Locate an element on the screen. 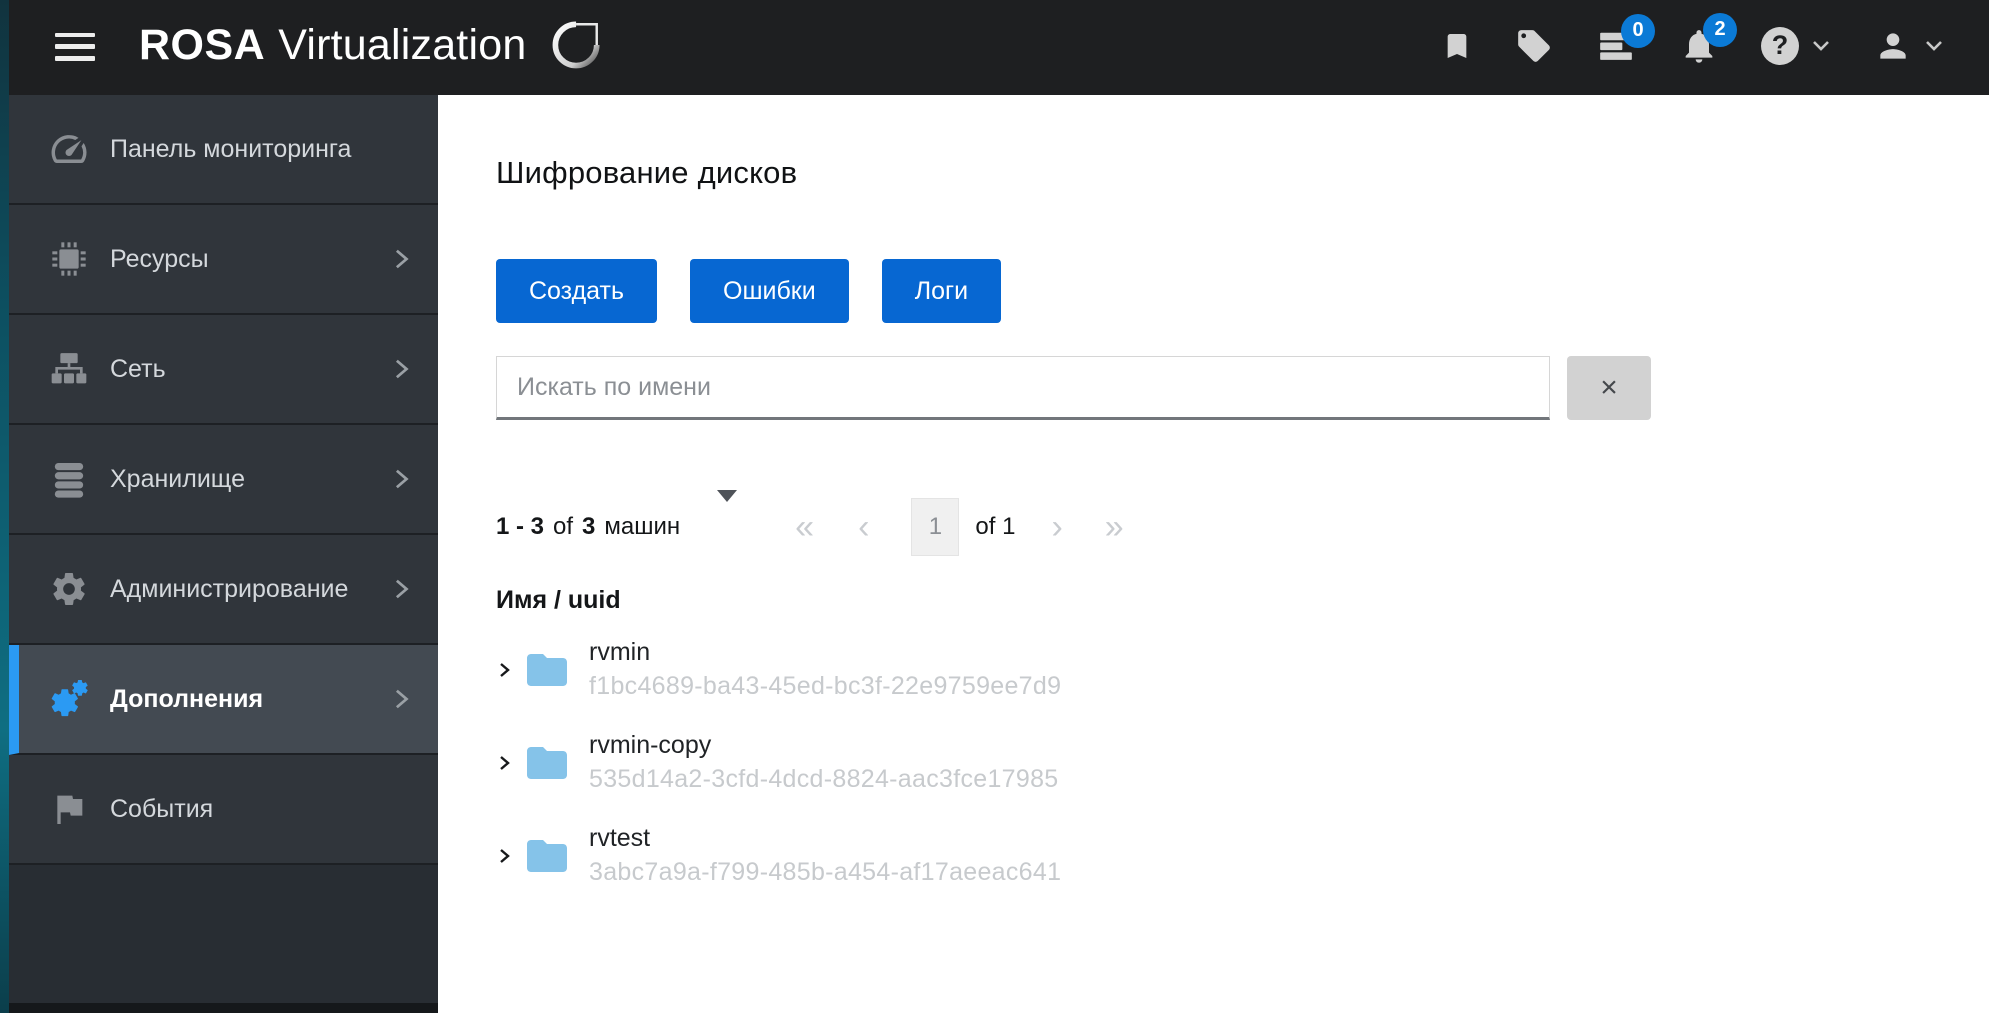 This screenshot has width=1989, height=1013. sidebar-item-dashboard: Панель мониторинга is located at coordinates (223, 150).